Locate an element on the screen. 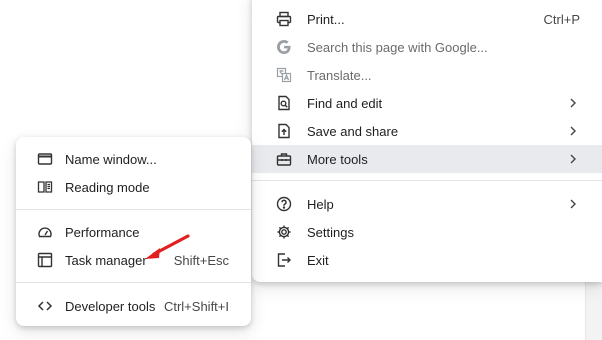 Image resolution: width=602 pixels, height=340 pixels. shortcut-label: Ctrl+P is located at coordinates (561, 19).